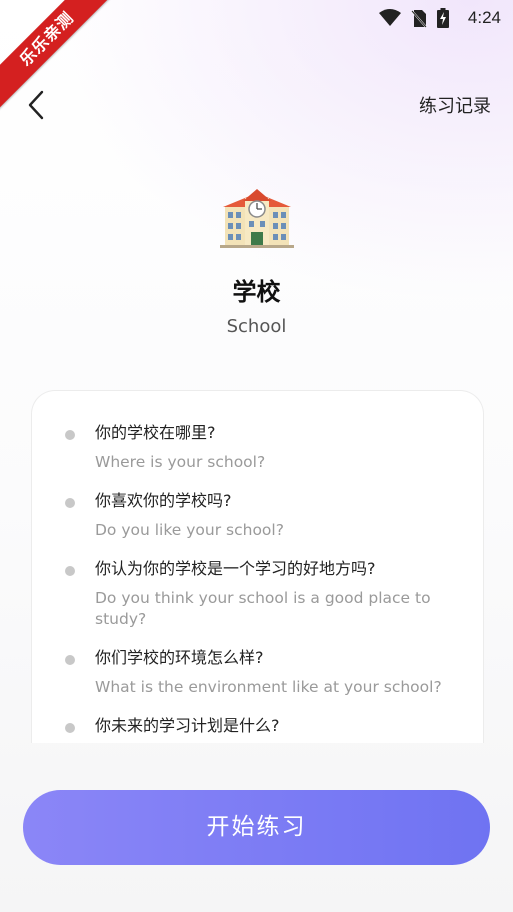 This screenshot has height=912, width=513. Describe the element at coordinates (179, 657) in the screenshot. I see `question-chinese: 你们学校的环境怎么样?` at that location.